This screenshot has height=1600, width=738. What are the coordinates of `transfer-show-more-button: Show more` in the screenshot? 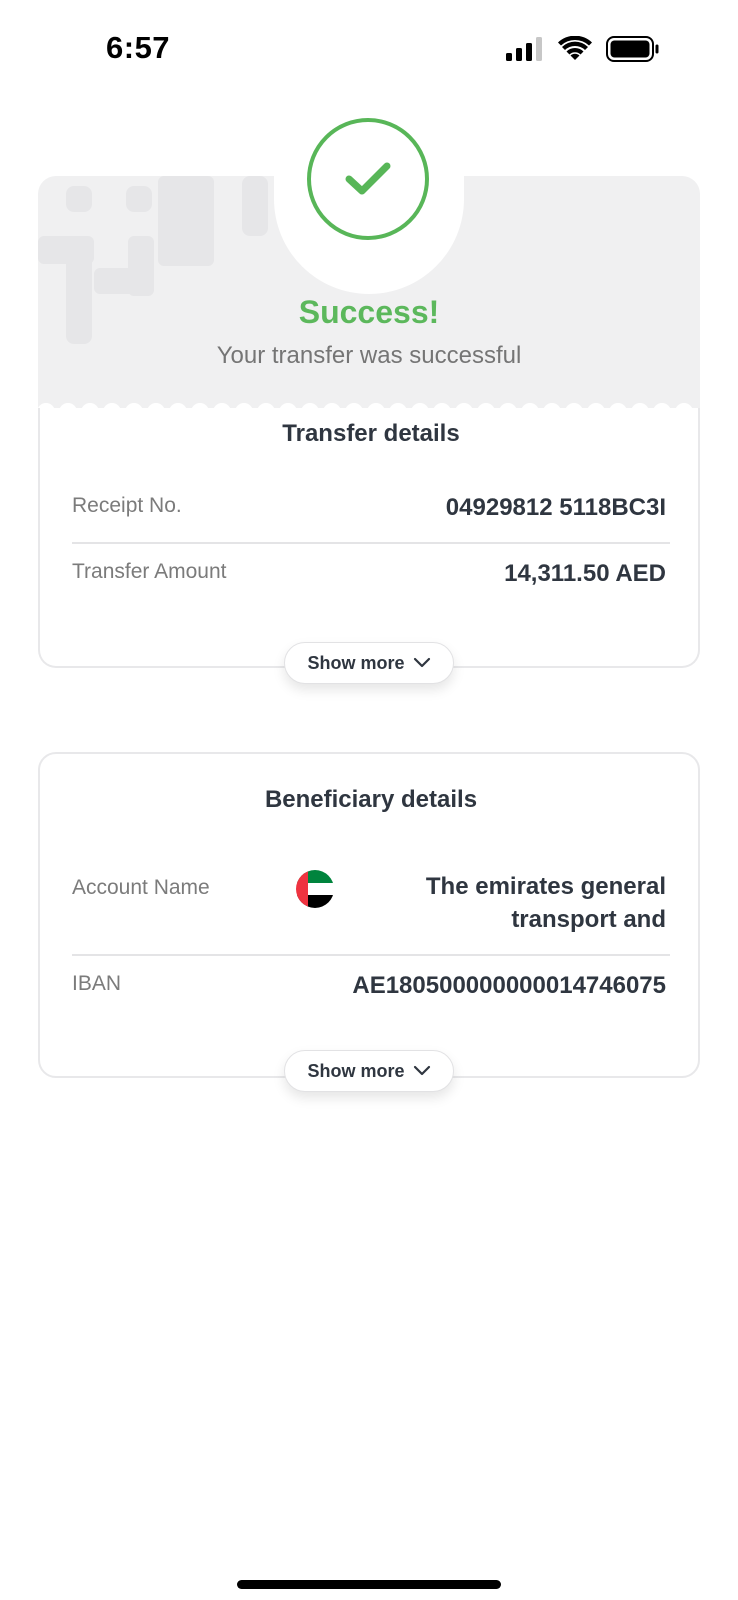 It's located at (369, 663).